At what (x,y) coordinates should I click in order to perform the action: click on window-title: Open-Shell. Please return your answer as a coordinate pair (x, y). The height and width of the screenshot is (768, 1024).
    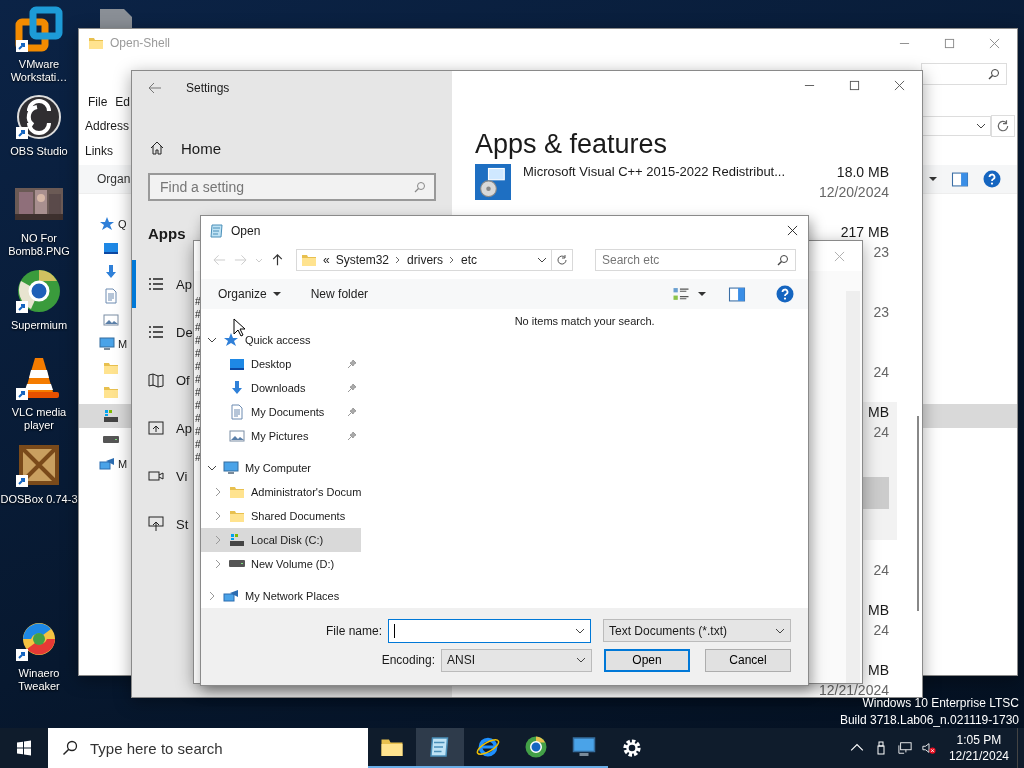
    Looking at the image, I should click on (140, 43).